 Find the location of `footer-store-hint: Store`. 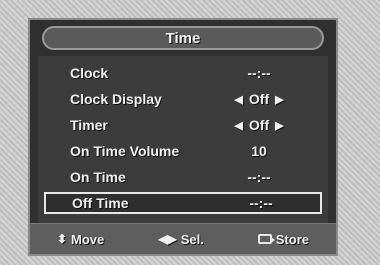

footer-store-hint: Store is located at coordinates (283, 239).